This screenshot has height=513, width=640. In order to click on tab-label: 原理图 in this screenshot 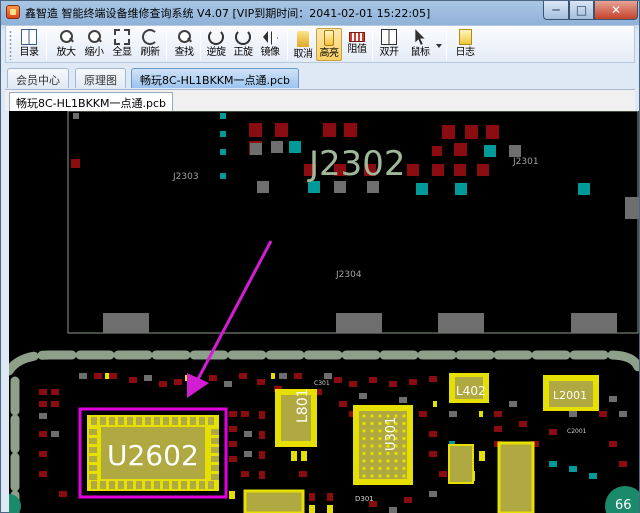, I will do `click(100, 80)`.